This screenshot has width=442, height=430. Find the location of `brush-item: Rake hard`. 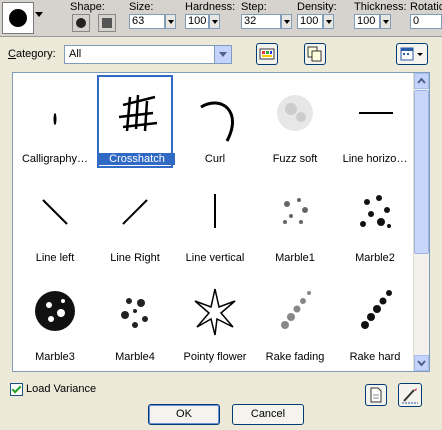

brush-item: Rake hard is located at coordinates (375, 319).